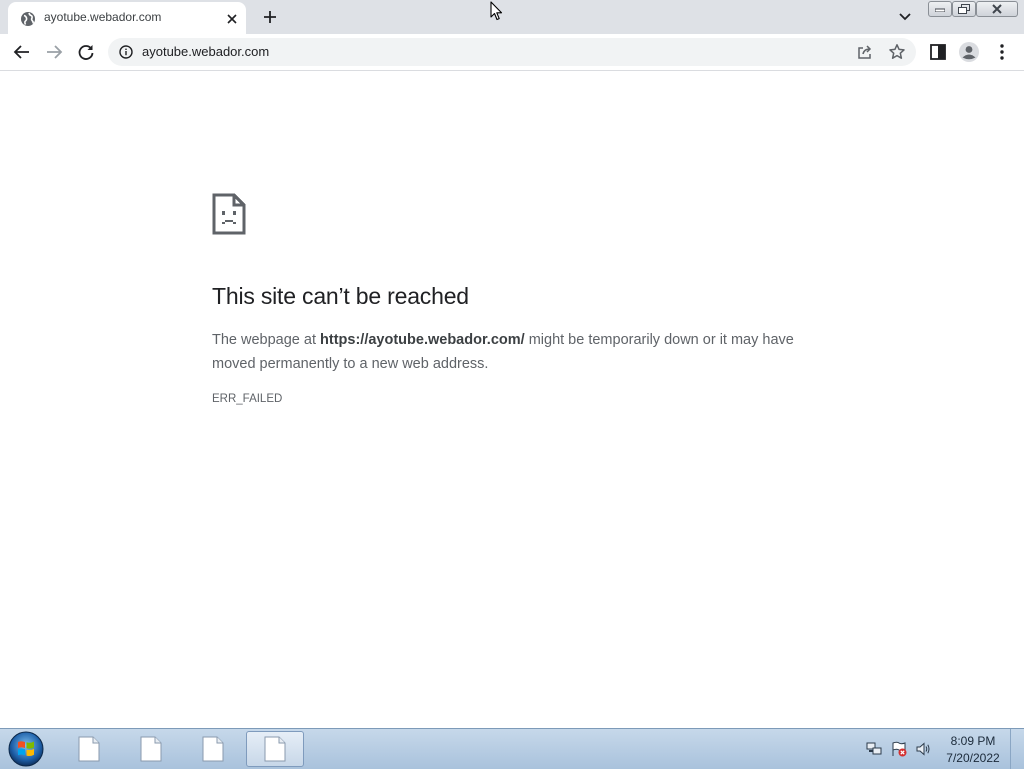 Image resolution: width=1024 pixels, height=769 pixels. Describe the element at coordinates (496, 11) in the screenshot. I see `mouse-cursor-icon` at that location.